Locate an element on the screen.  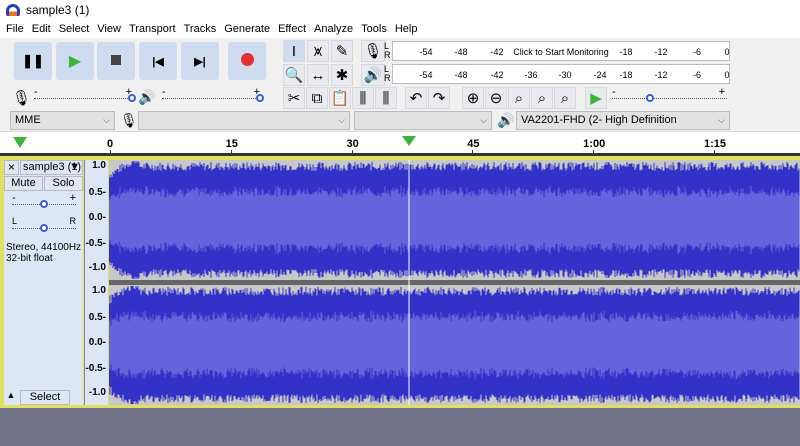
scale-label: 0.0- is located at coordinates (97, 217).